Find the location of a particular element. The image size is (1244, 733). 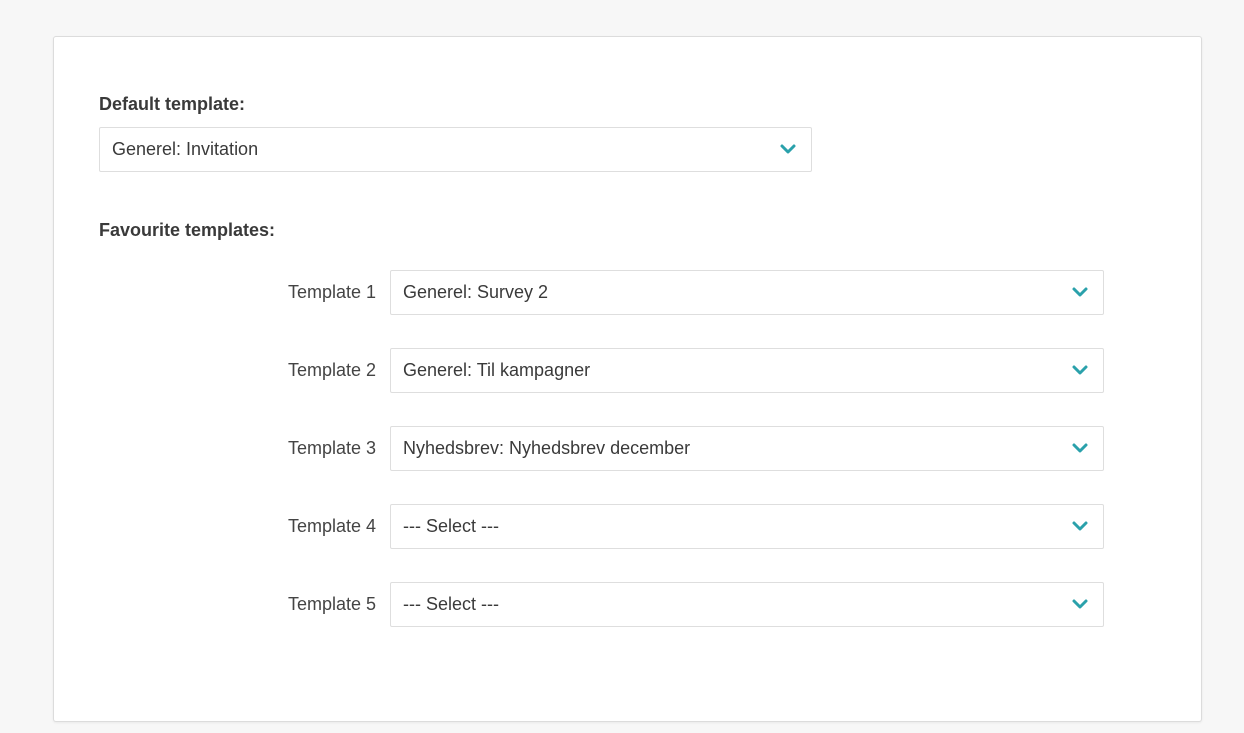

template-1-label: Template 1 is located at coordinates (331, 292).